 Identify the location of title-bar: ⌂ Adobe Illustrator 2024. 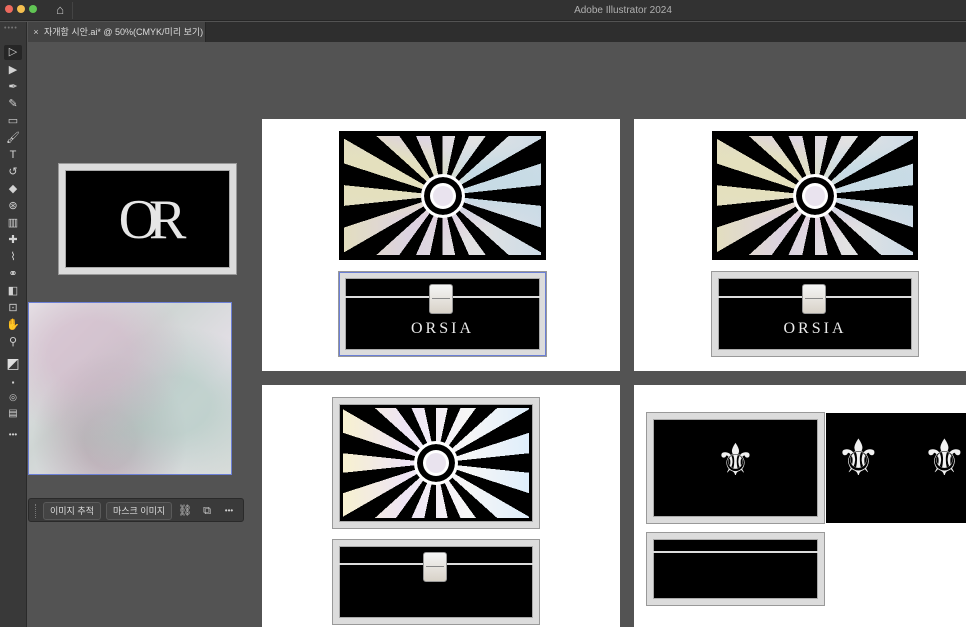
(483, 10).